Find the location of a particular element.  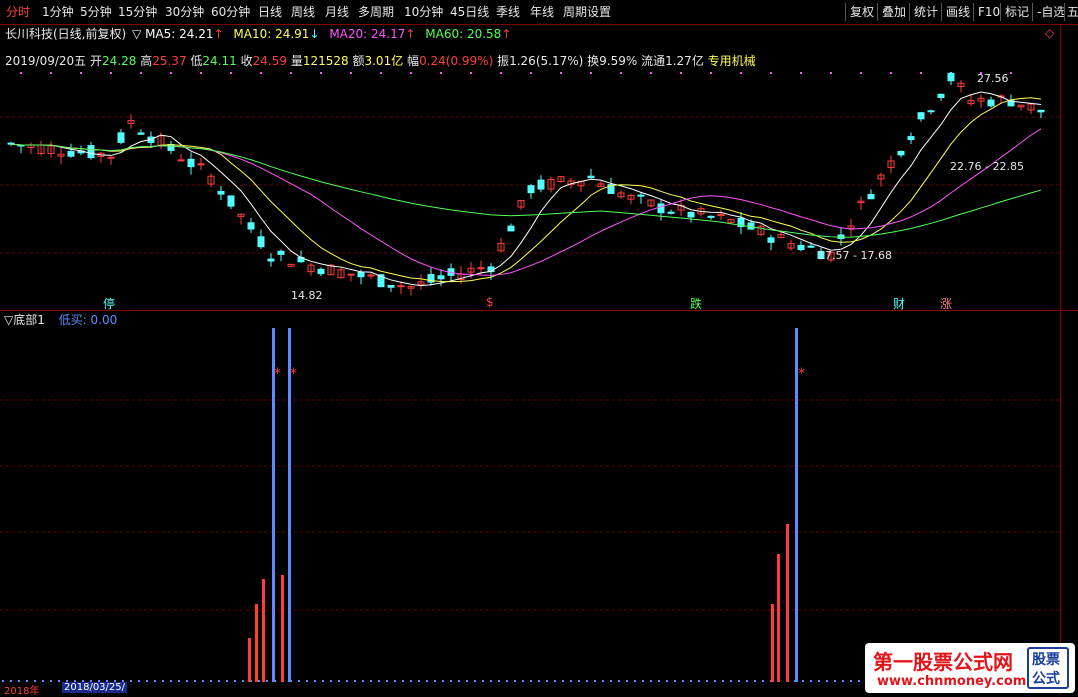

draw-line-button: 画线 is located at coordinates (955, 12).